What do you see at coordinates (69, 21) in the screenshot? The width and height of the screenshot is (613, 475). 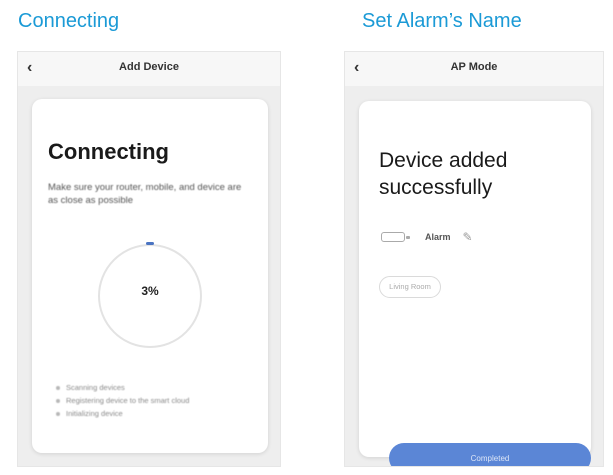 I see `connecting-caption: Connecting` at bounding box center [69, 21].